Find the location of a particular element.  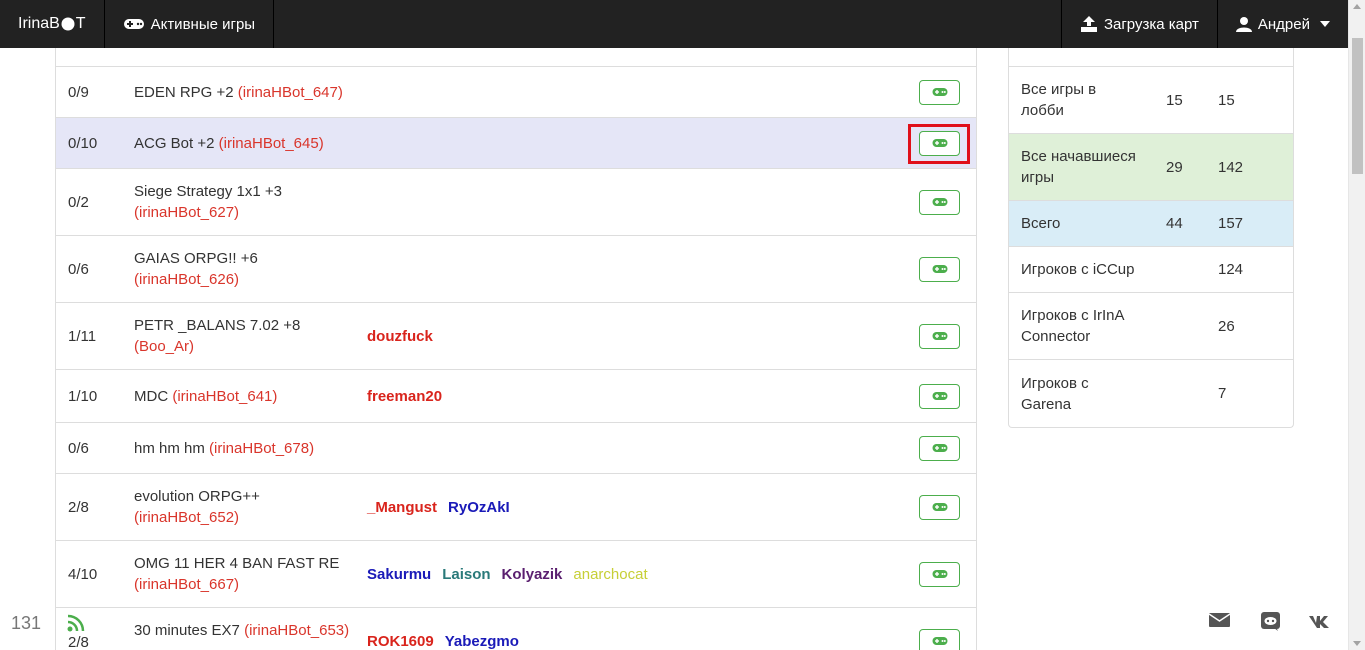

brand-o-icon is located at coordinates (68, 24).